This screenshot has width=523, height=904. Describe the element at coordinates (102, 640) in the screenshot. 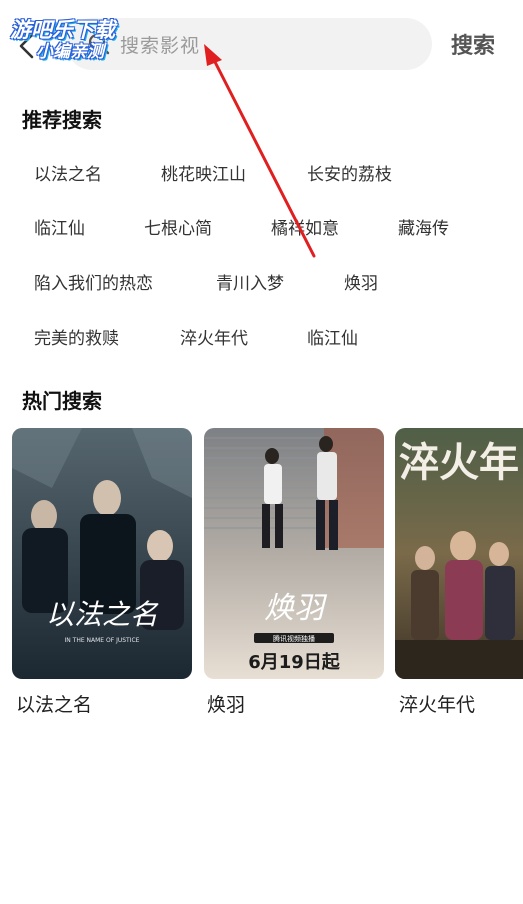

I see `poster-subtitle: IN THE NAME OF JUSTICE` at that location.